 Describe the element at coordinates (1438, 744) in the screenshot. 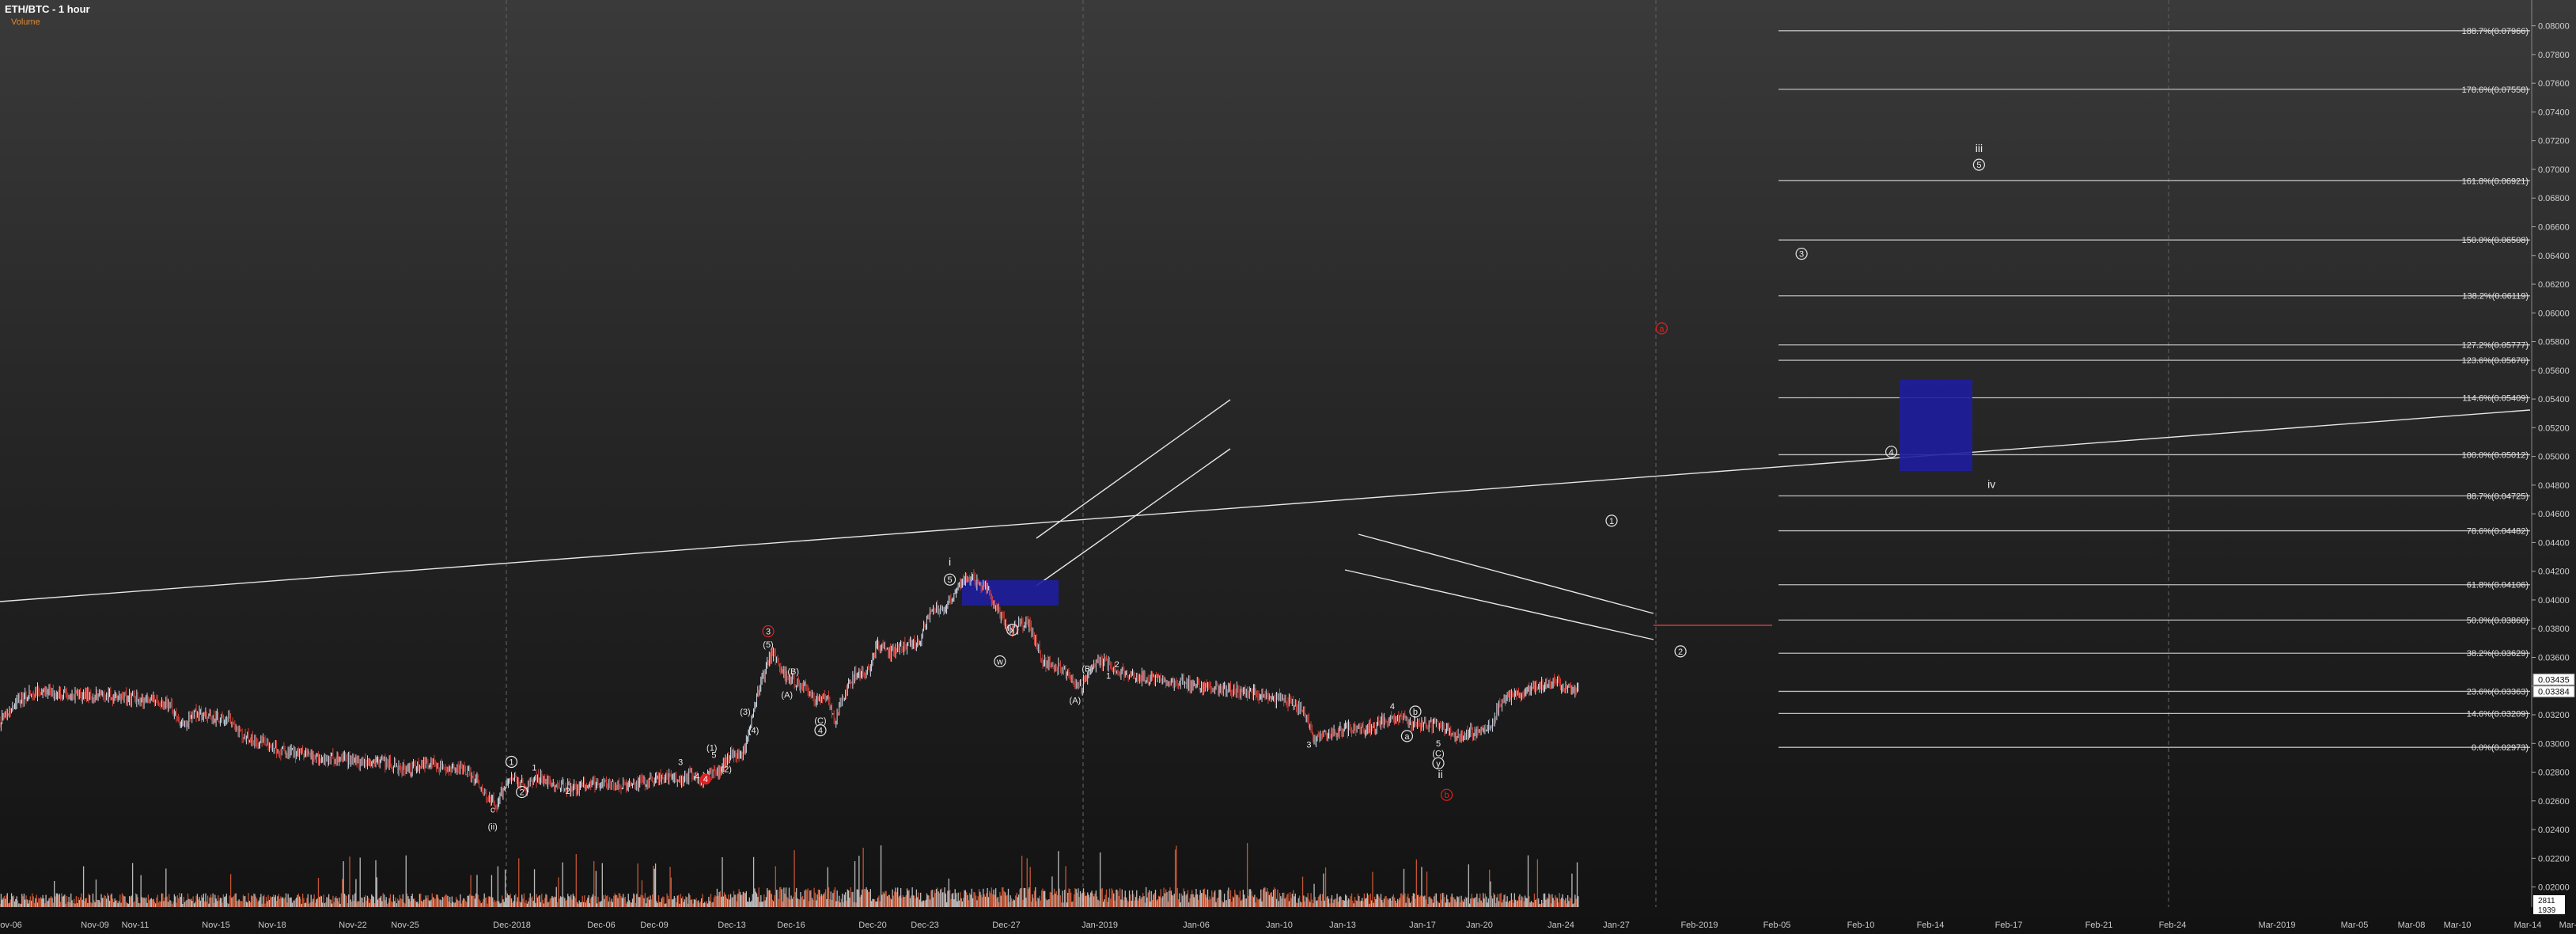

I see `wave-label: 5` at that location.